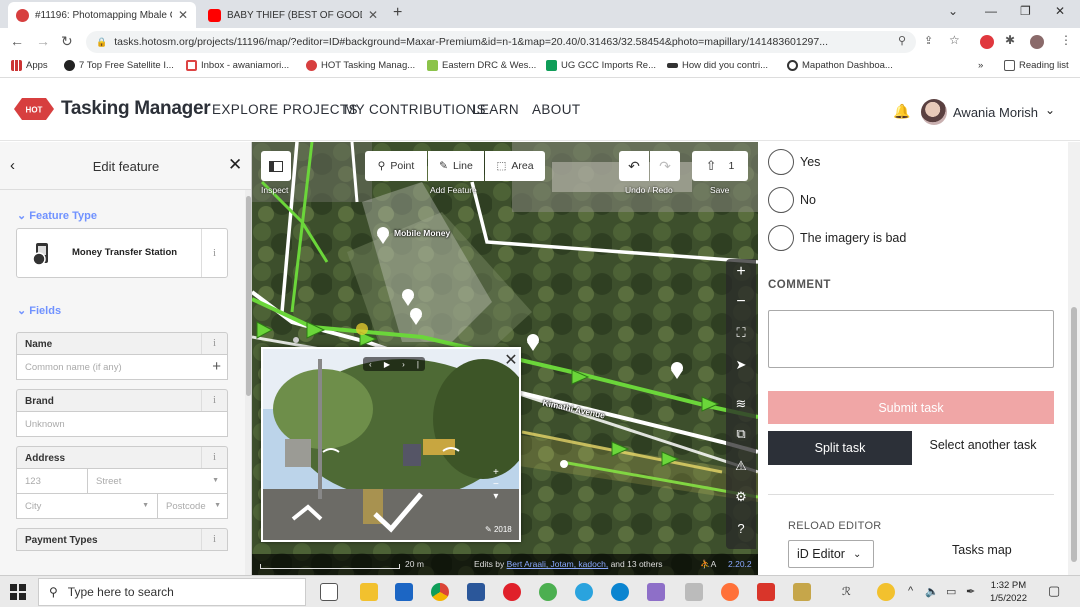  What do you see at coordinates (741, 434) in the screenshot?
I see `map-data-icon: ⧉` at bounding box center [741, 434].